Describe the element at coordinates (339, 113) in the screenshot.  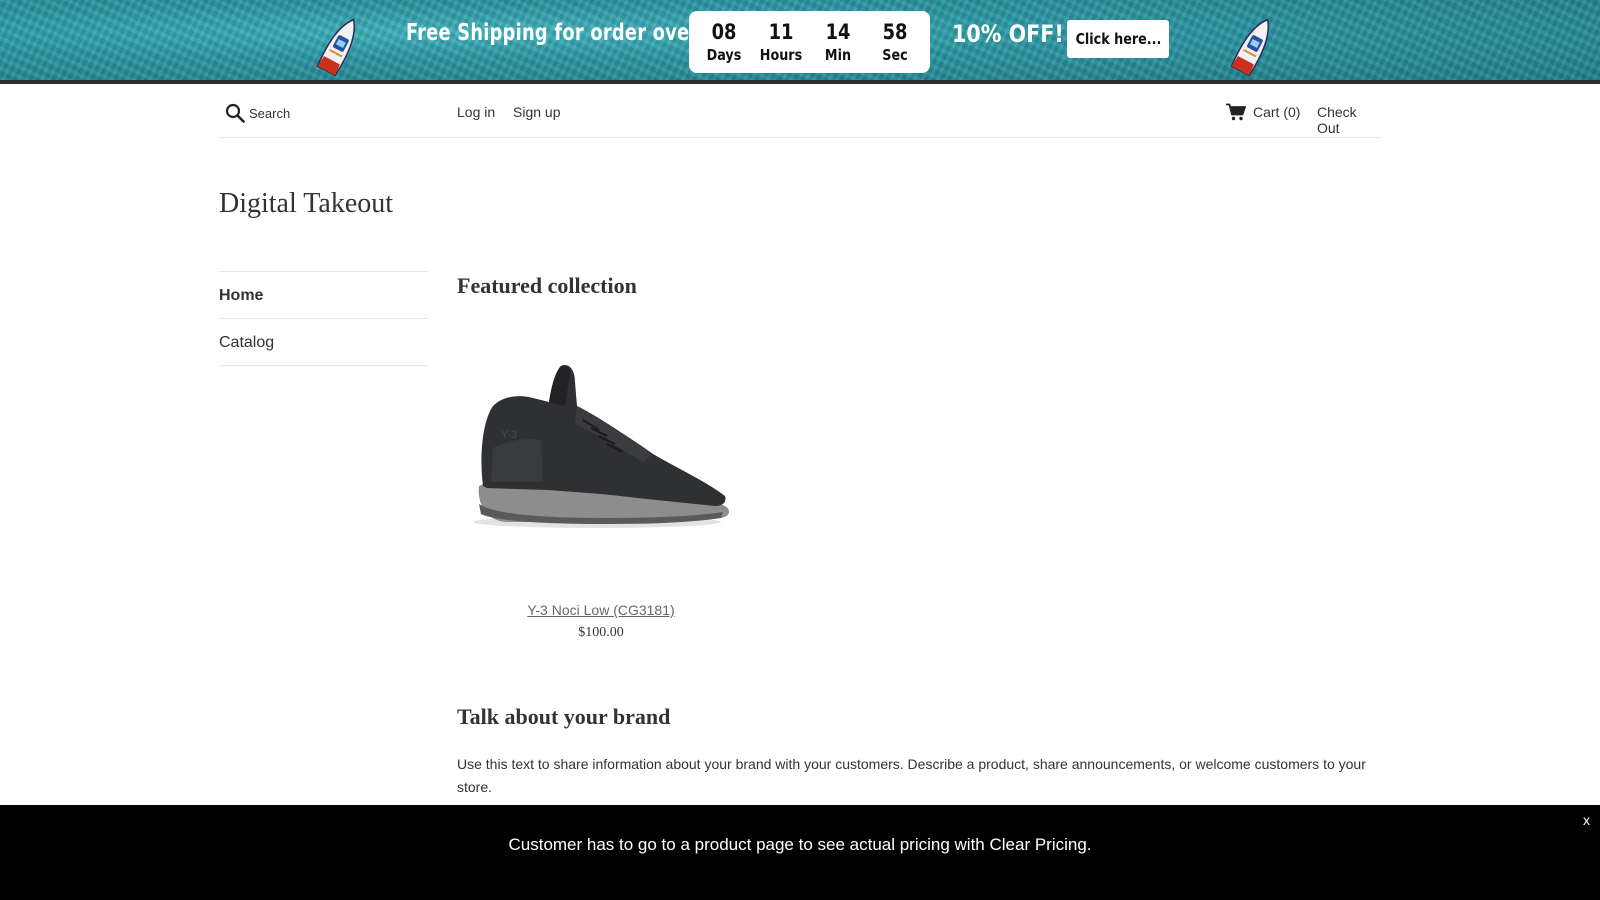
I see `search-input` at that location.